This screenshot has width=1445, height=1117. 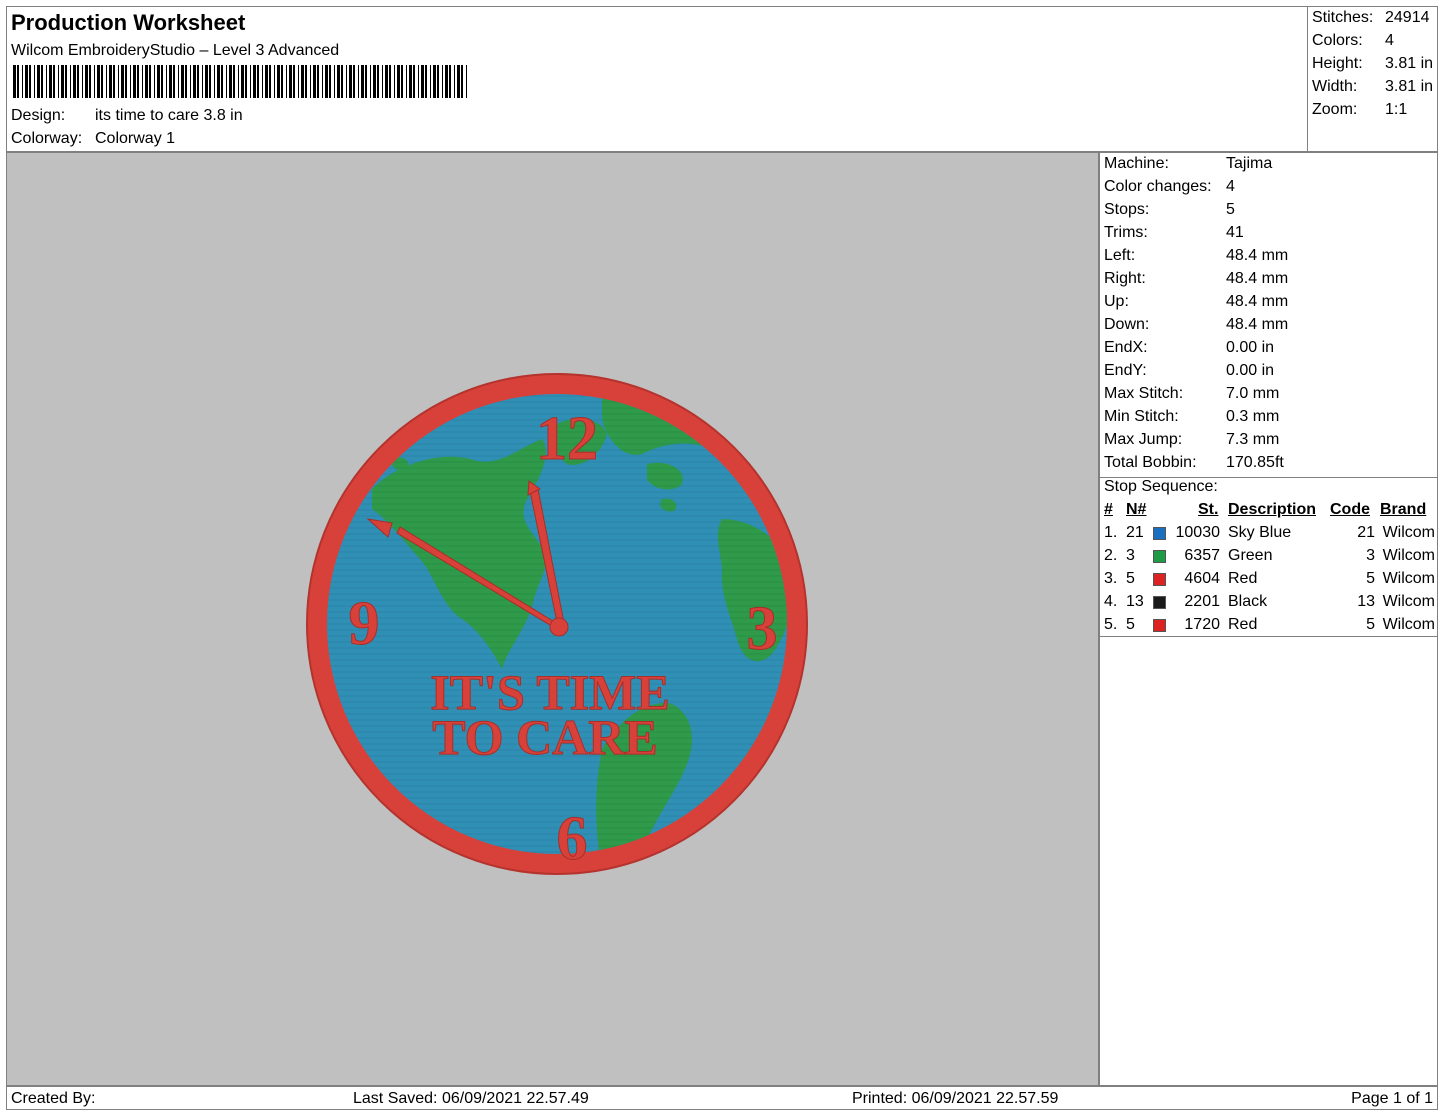 I want to click on stat-label: Width:, so click(x=1335, y=86).